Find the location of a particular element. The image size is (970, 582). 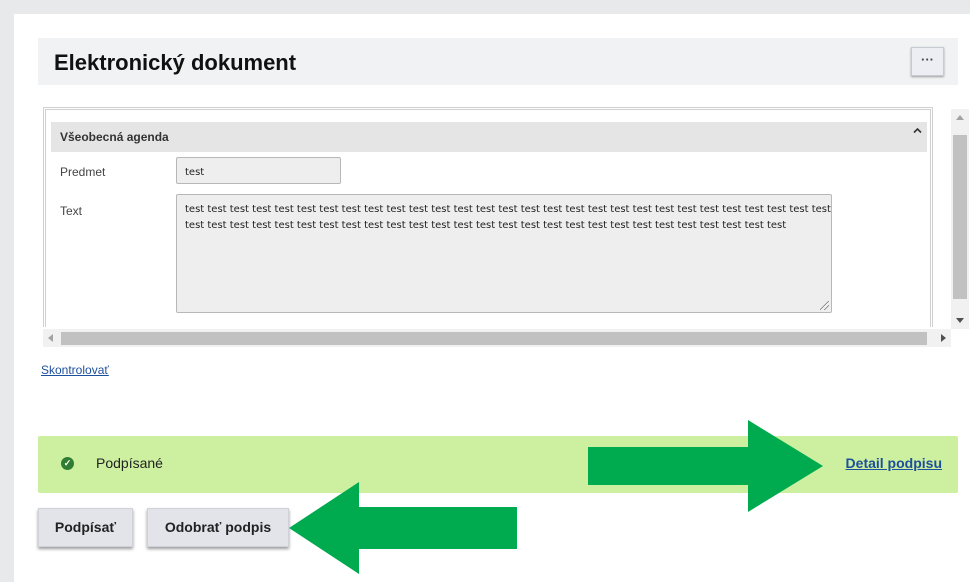

scroll-right-icon is located at coordinates (943, 338).